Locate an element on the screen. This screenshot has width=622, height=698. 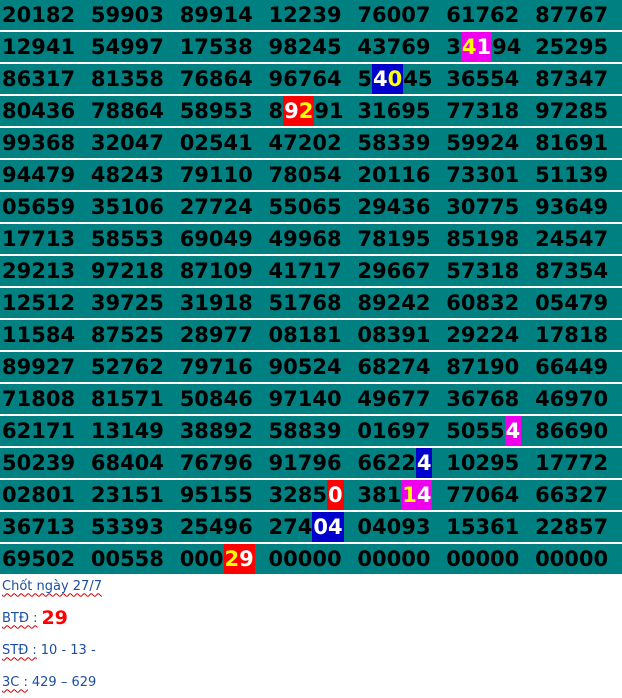
grid-cell: 62171 is located at coordinates (44, 431).